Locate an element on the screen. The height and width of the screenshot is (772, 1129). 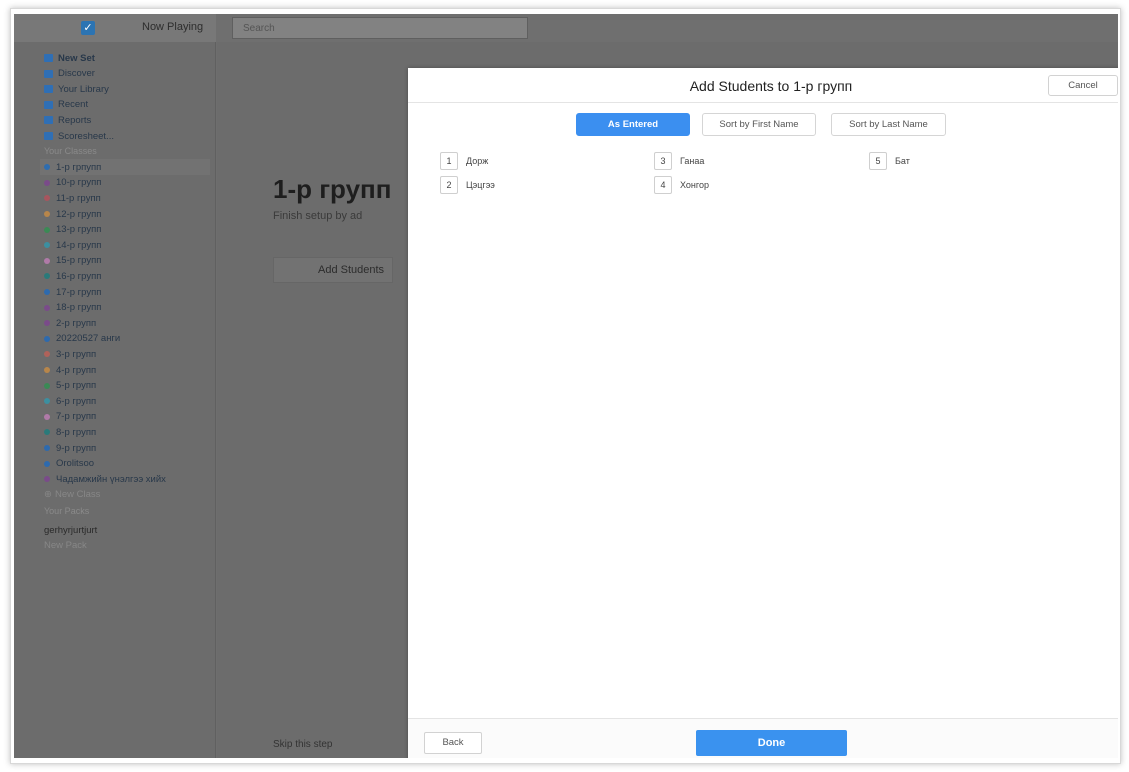
sidebar-class-label: 13-р грyпп is located at coordinates (79, 230).